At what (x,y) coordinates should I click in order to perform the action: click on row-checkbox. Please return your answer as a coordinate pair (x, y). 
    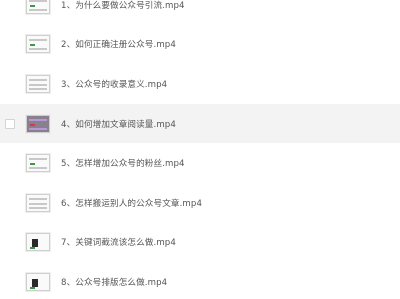
    Looking at the image, I should click on (10, 123).